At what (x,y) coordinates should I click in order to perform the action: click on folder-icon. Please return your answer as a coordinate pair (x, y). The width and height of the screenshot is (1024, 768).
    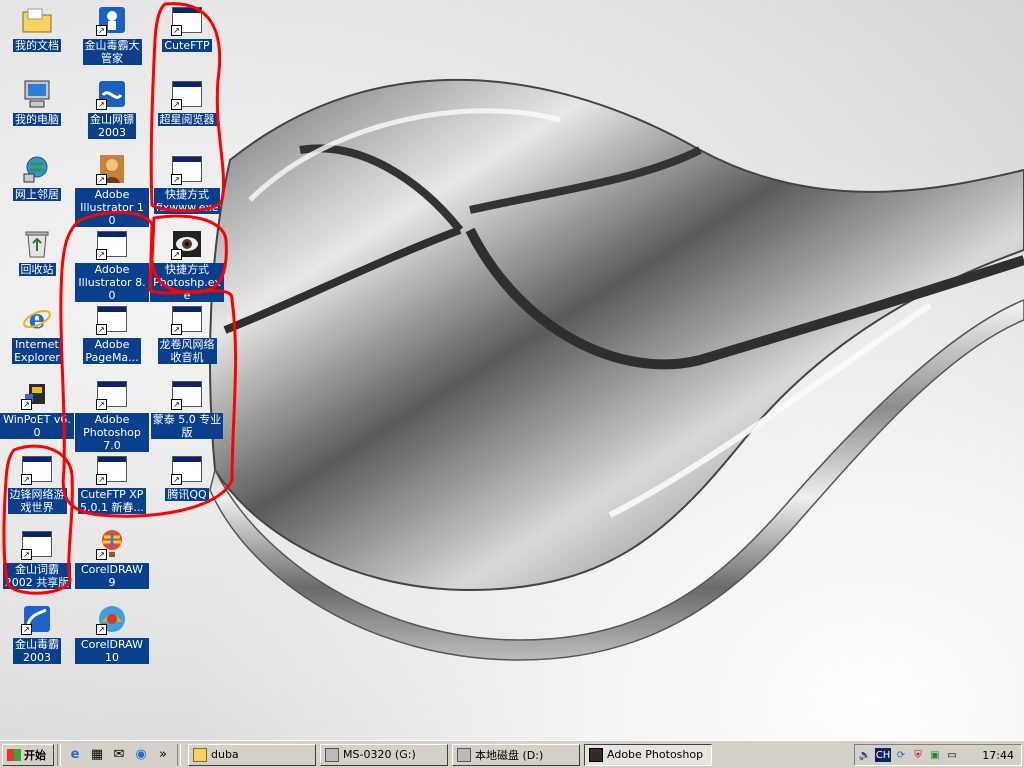
    Looking at the image, I should click on (37, 20).